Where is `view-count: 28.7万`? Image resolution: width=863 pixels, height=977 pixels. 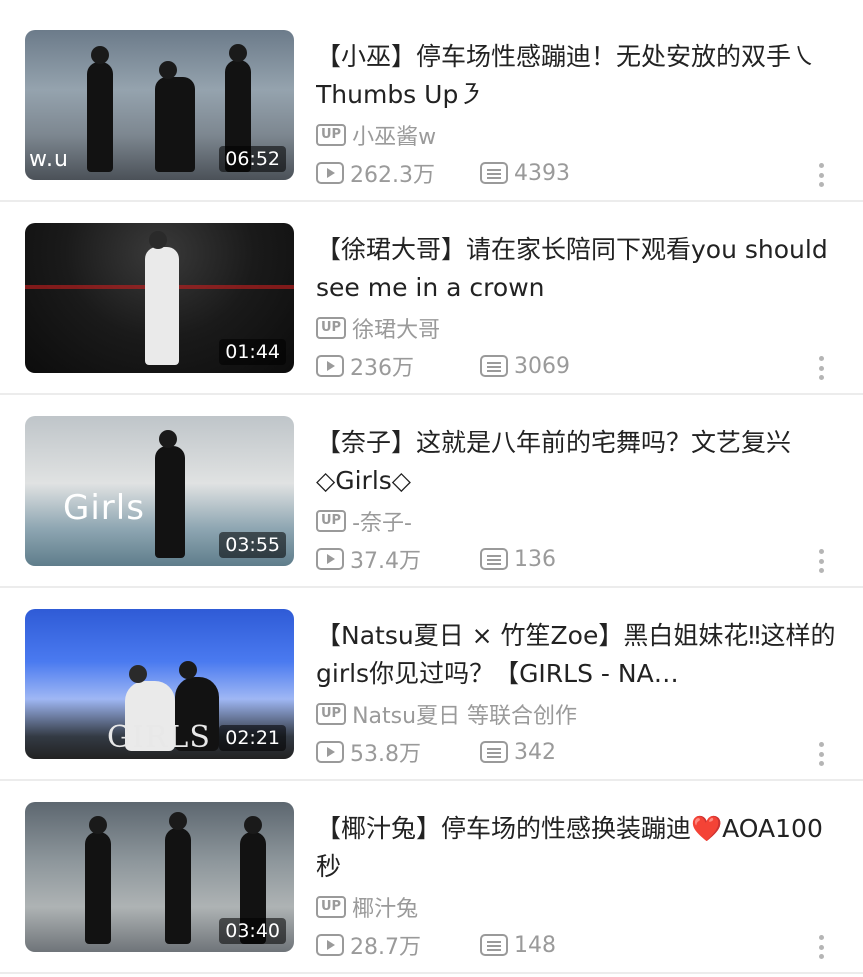 view-count: 28.7万 is located at coordinates (398, 945).